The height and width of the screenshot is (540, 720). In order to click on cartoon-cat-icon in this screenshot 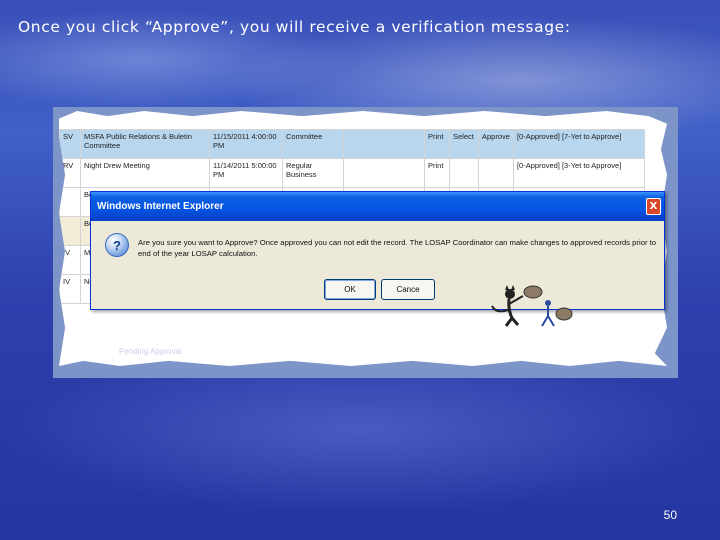, I will do `click(532, 306)`.